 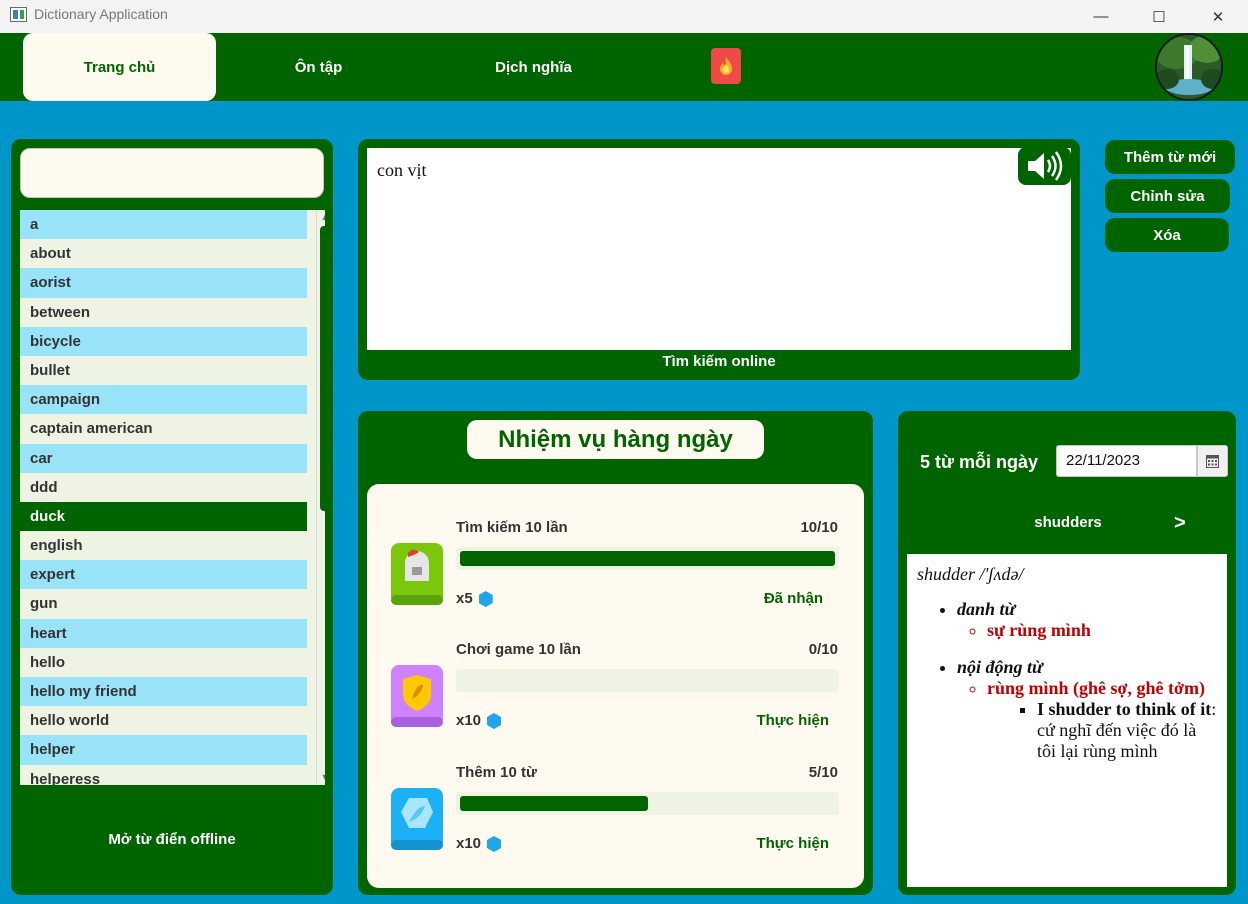 I want to click on quest-item: Tìm kiếm 10 lần 10/10 x5 Đã nhận, so click(x=615, y=574).